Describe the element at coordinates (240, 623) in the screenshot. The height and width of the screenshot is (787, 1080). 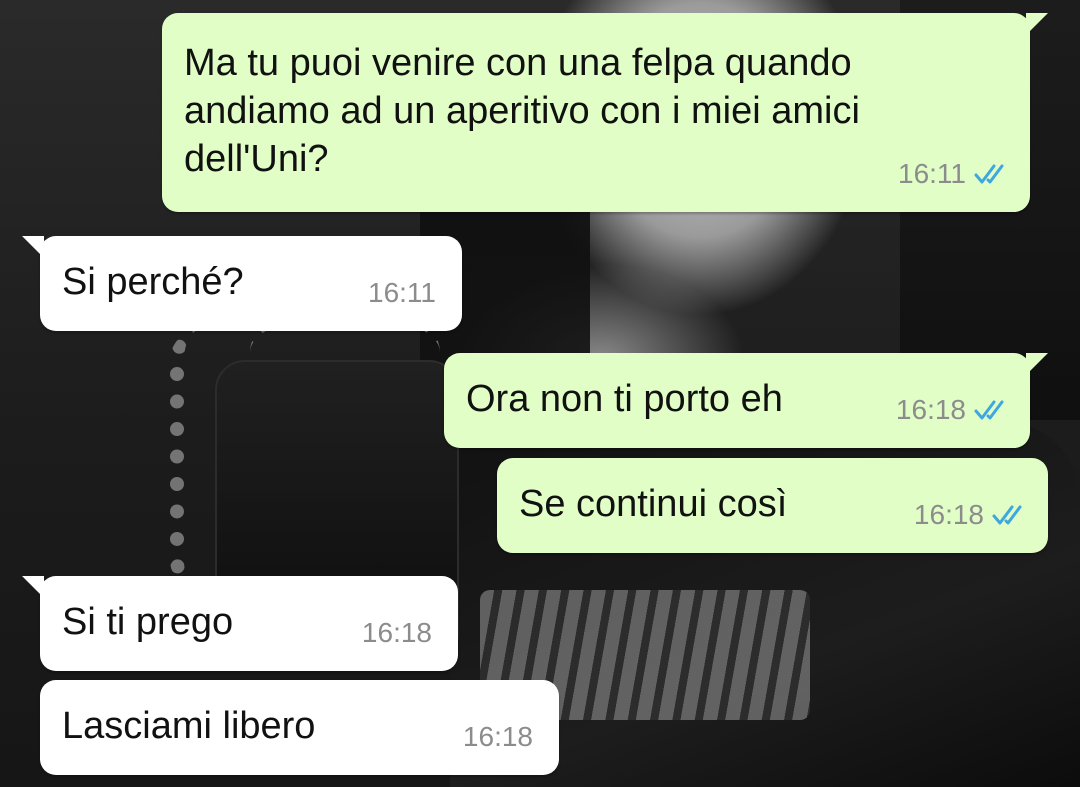
I see `message-bubble-incoming: Si ti prego 16:18` at that location.